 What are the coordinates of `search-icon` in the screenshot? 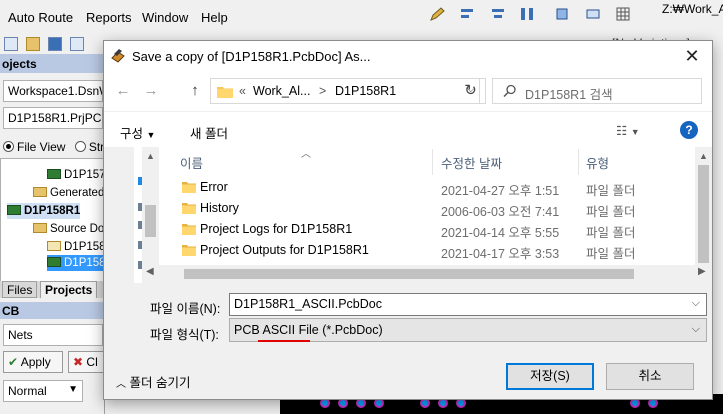 It's located at (509, 91).